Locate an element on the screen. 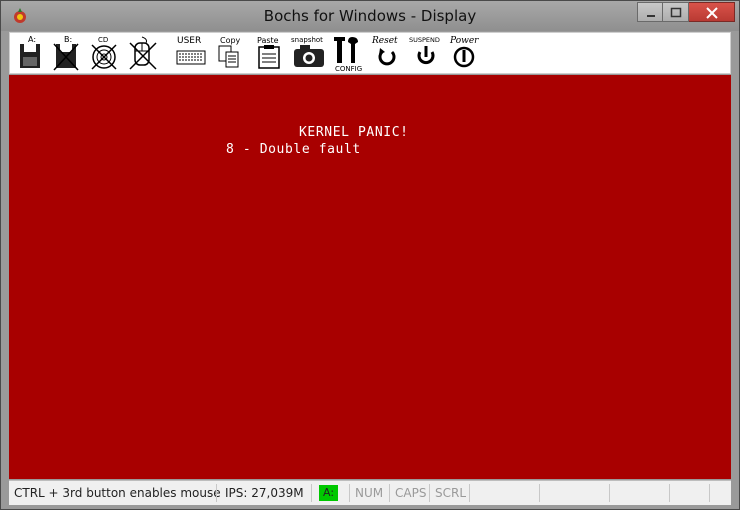  minimize-icon is located at coordinates (651, 16).